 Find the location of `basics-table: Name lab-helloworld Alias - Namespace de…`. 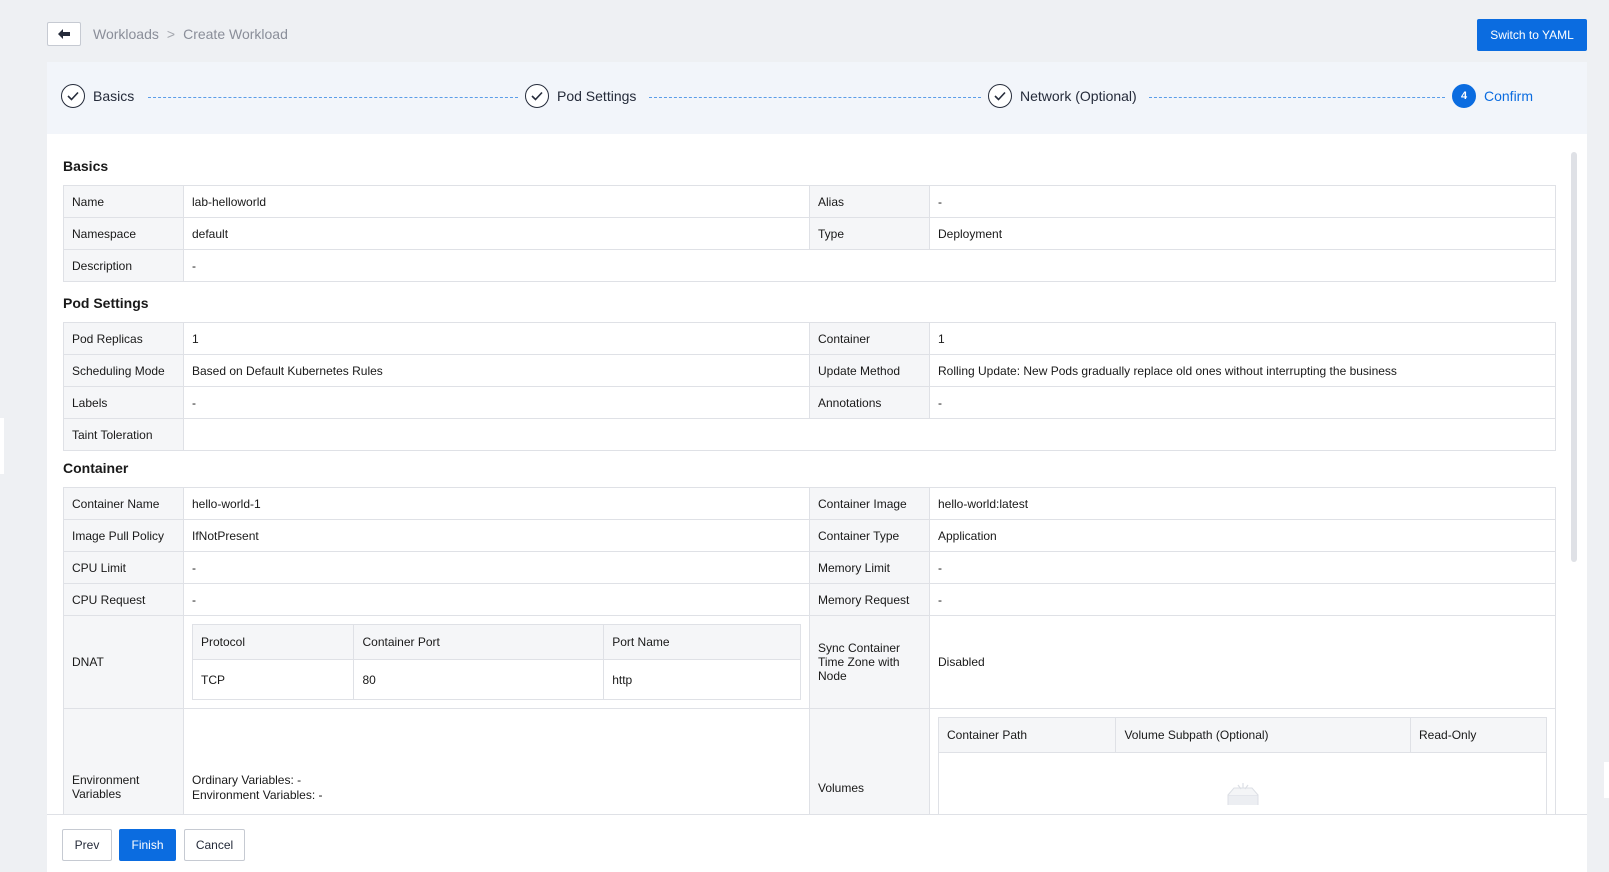

basics-table: Name lab-helloworld Alias - Namespace de… is located at coordinates (809, 233).